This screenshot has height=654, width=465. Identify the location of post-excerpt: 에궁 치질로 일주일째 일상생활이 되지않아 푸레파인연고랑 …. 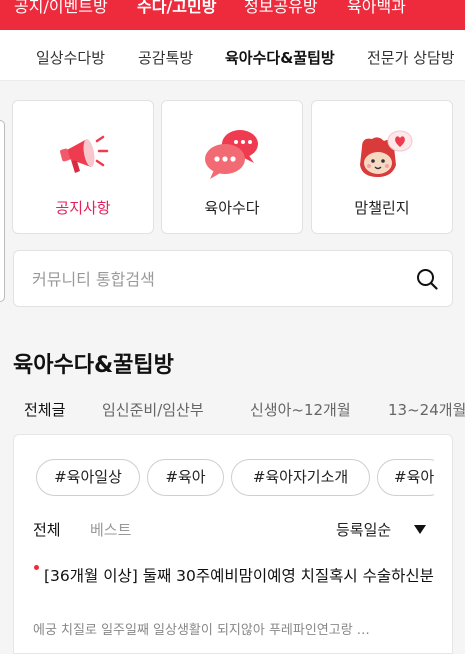
(201, 630).